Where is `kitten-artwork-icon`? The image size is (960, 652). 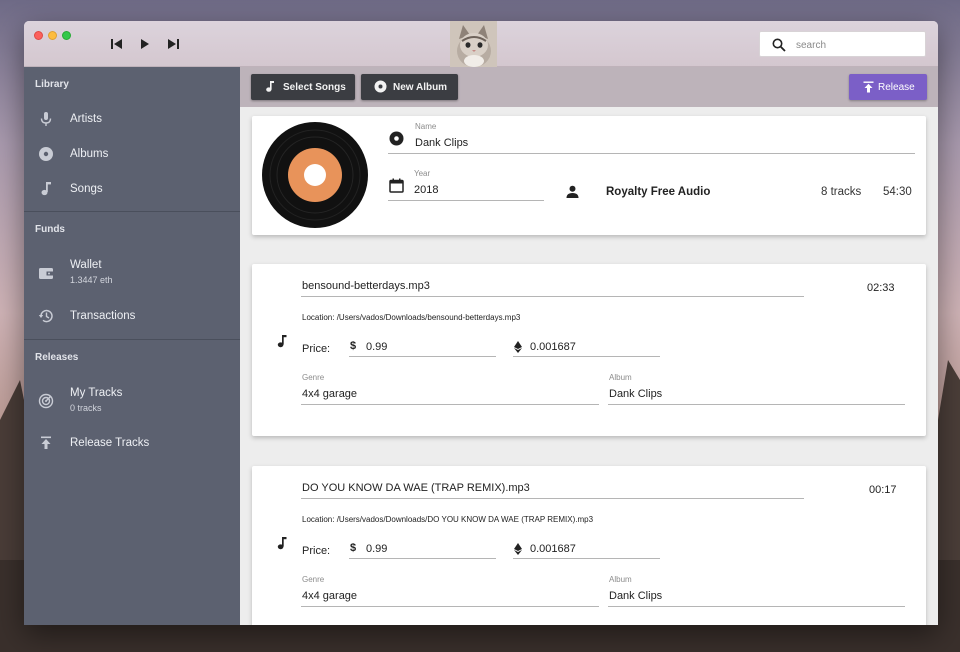 kitten-artwork-icon is located at coordinates (473, 44).